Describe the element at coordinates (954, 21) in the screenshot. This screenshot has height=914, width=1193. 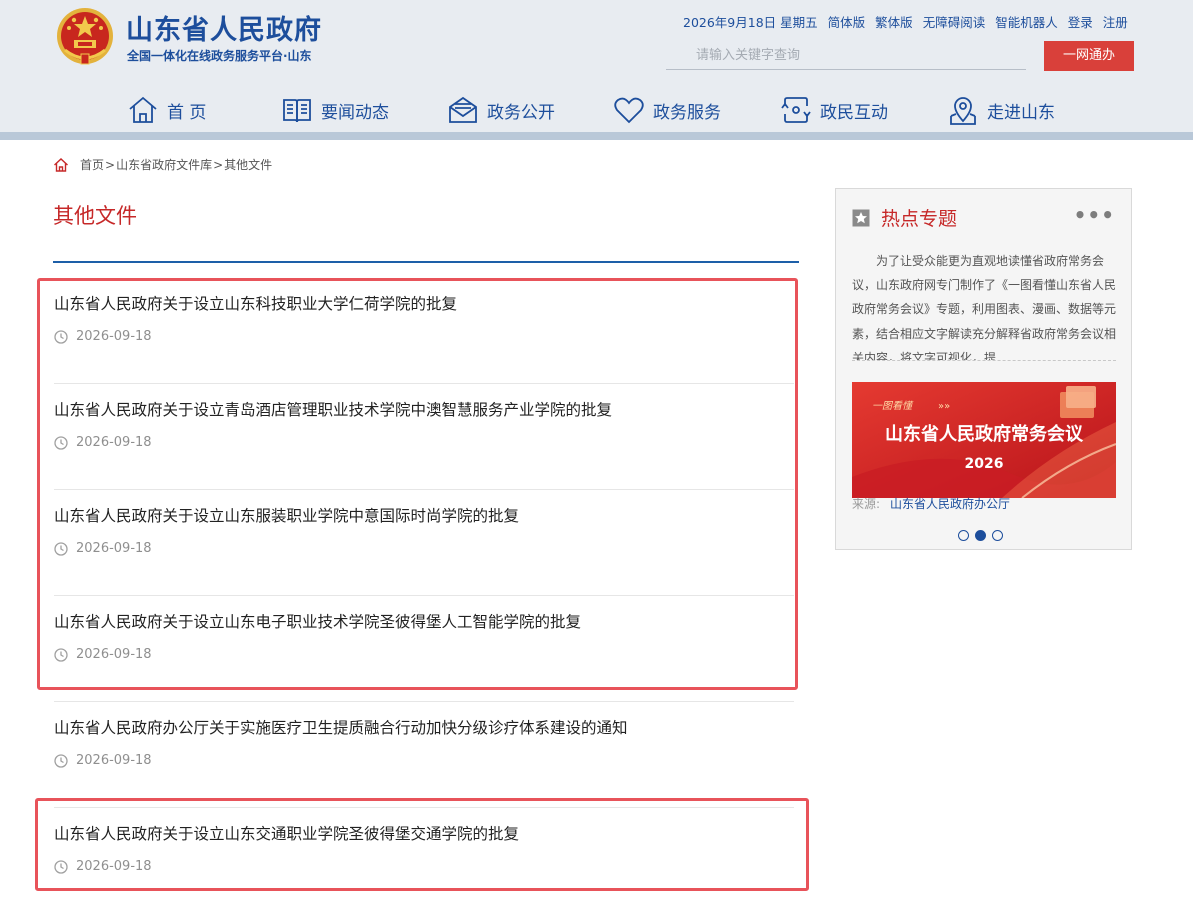
I see `link-accessibility: 无障碍阅读` at that location.